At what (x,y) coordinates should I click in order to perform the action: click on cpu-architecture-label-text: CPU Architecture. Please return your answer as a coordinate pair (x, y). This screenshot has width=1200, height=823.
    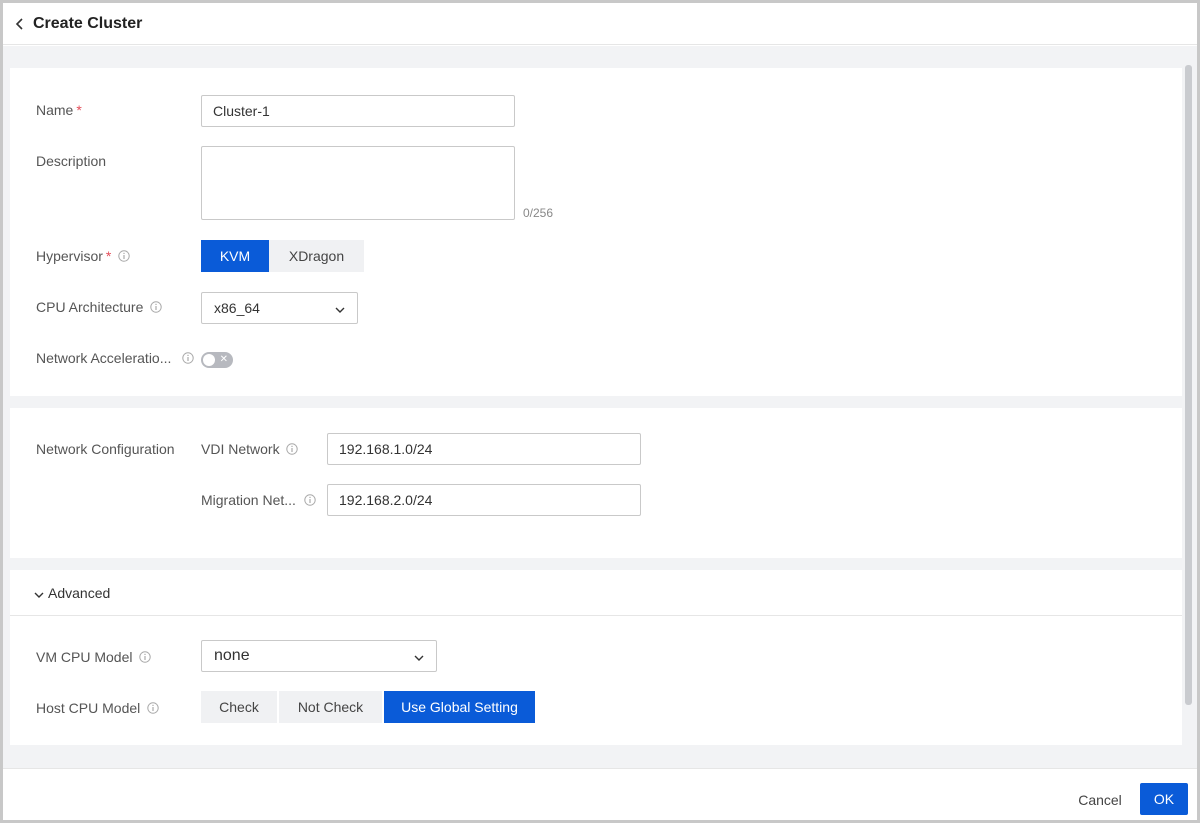
    Looking at the image, I should click on (90, 307).